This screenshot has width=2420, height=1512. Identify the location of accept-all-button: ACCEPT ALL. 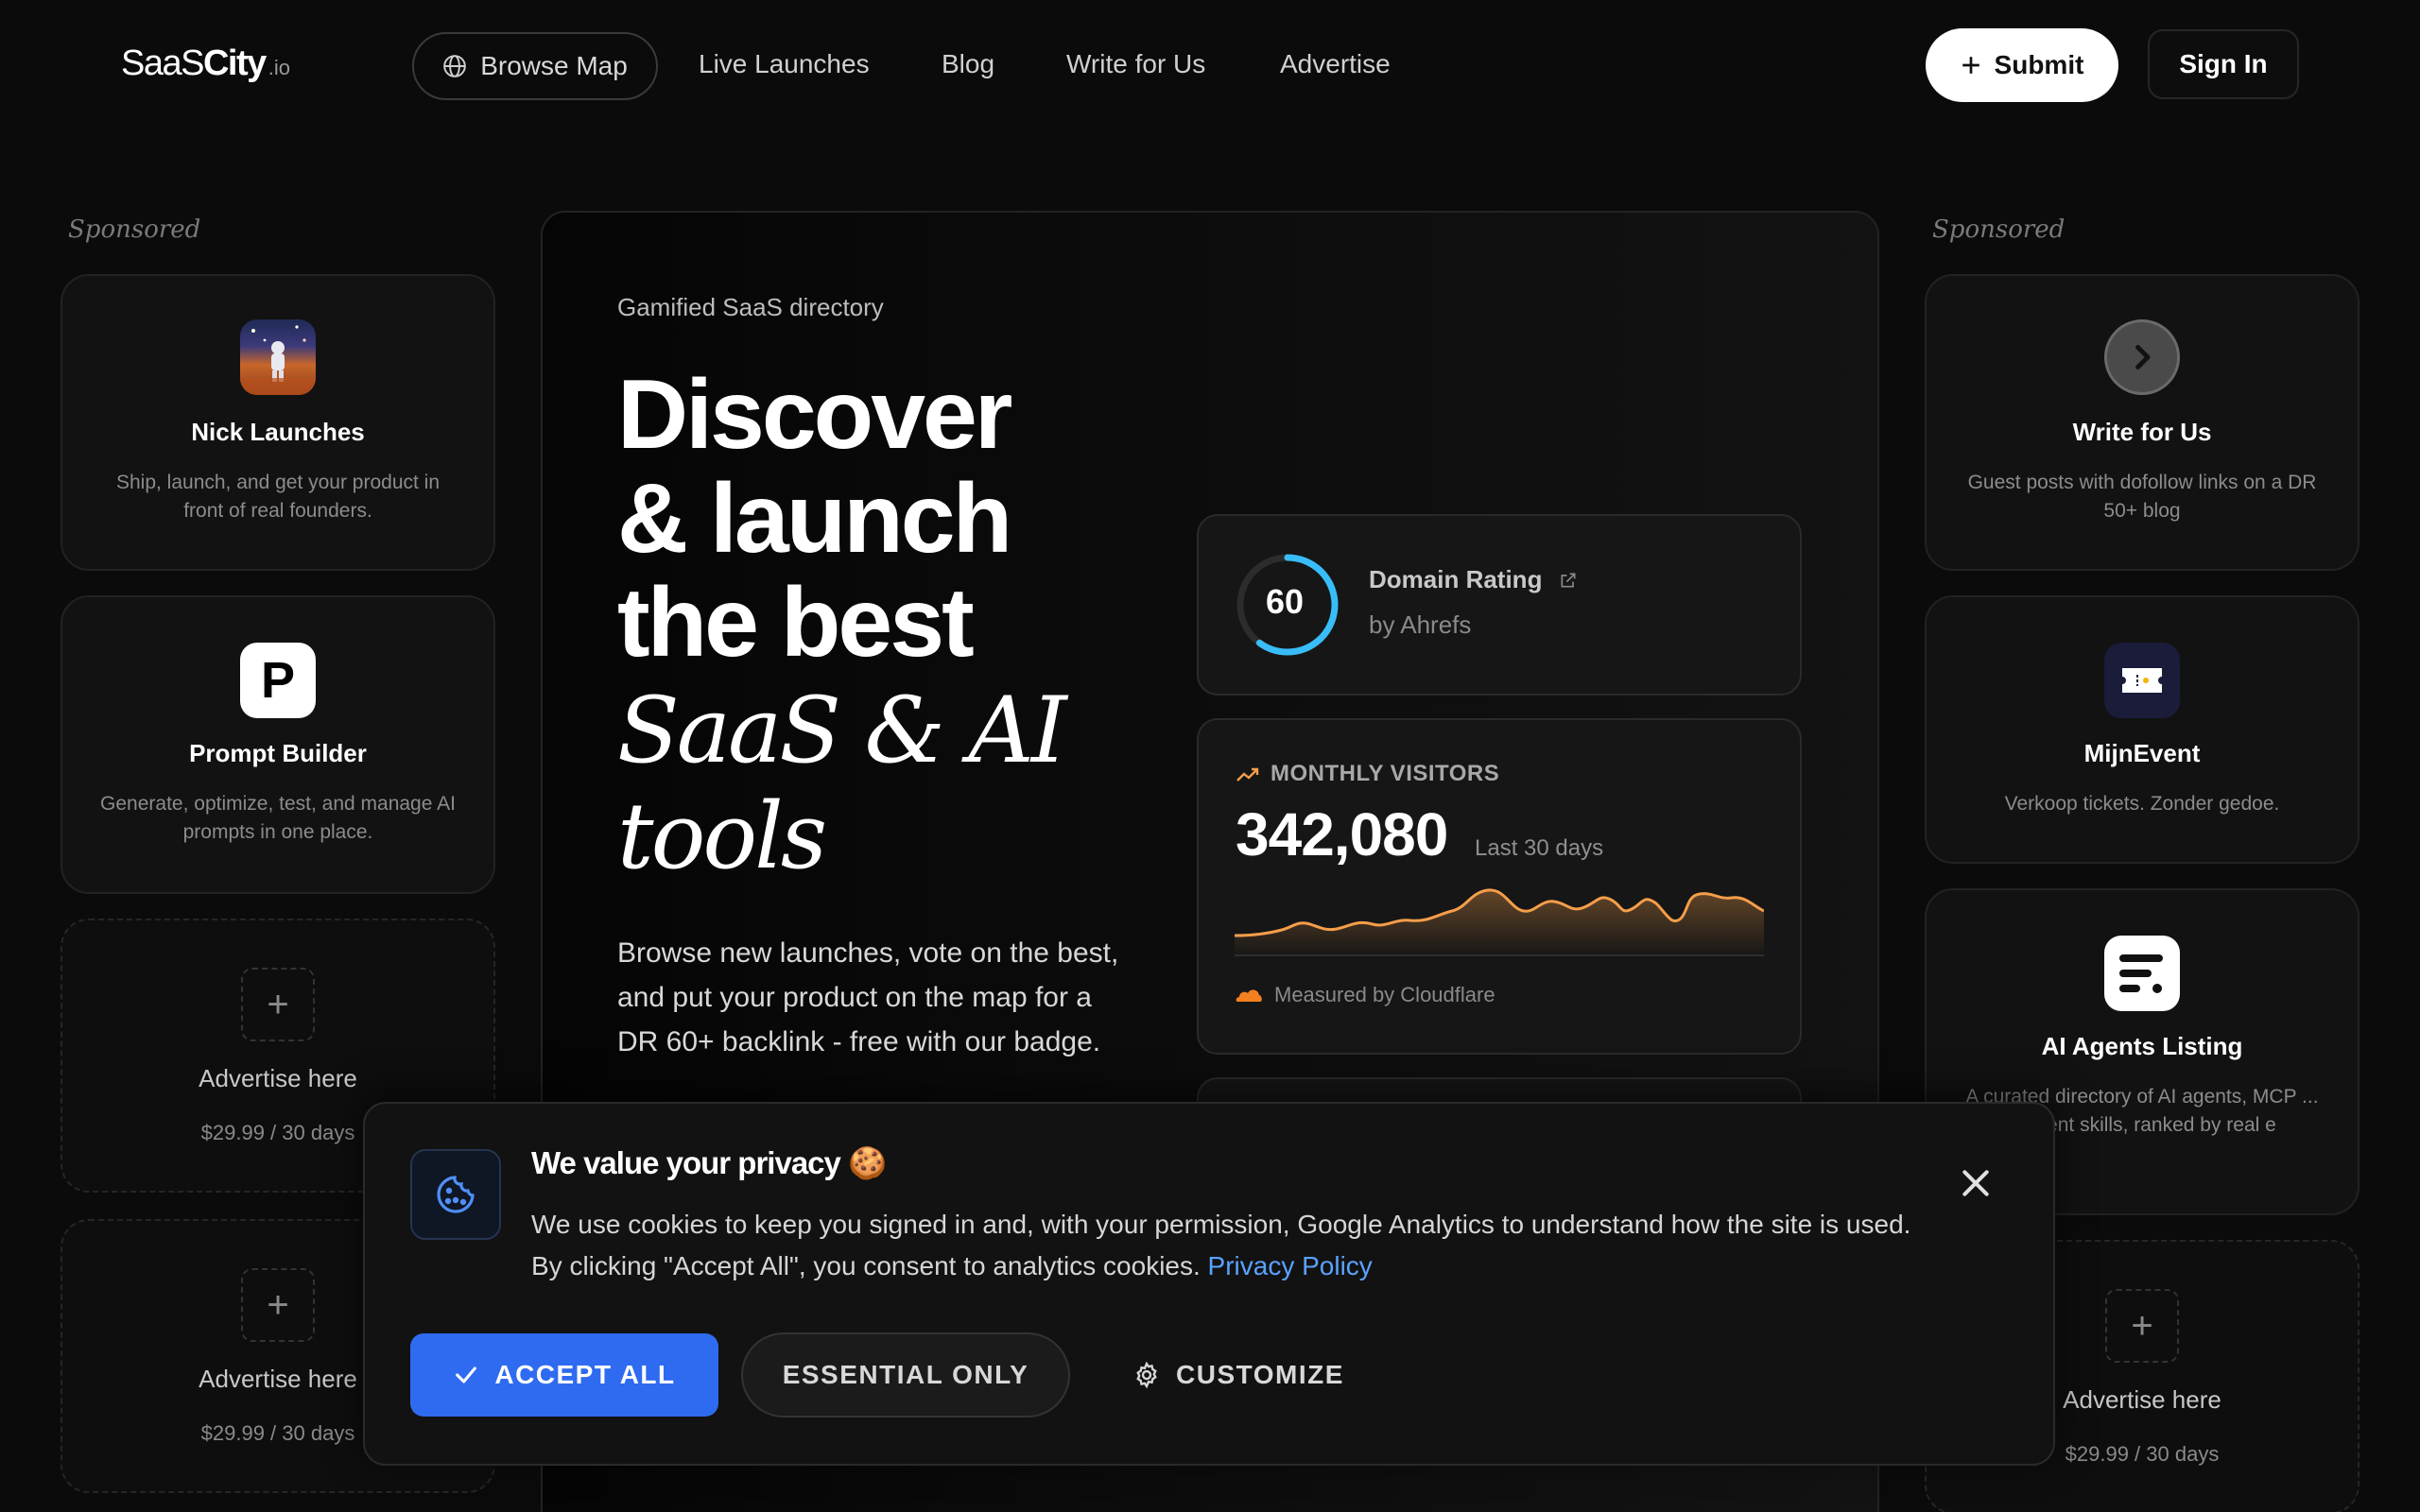
(564, 1375).